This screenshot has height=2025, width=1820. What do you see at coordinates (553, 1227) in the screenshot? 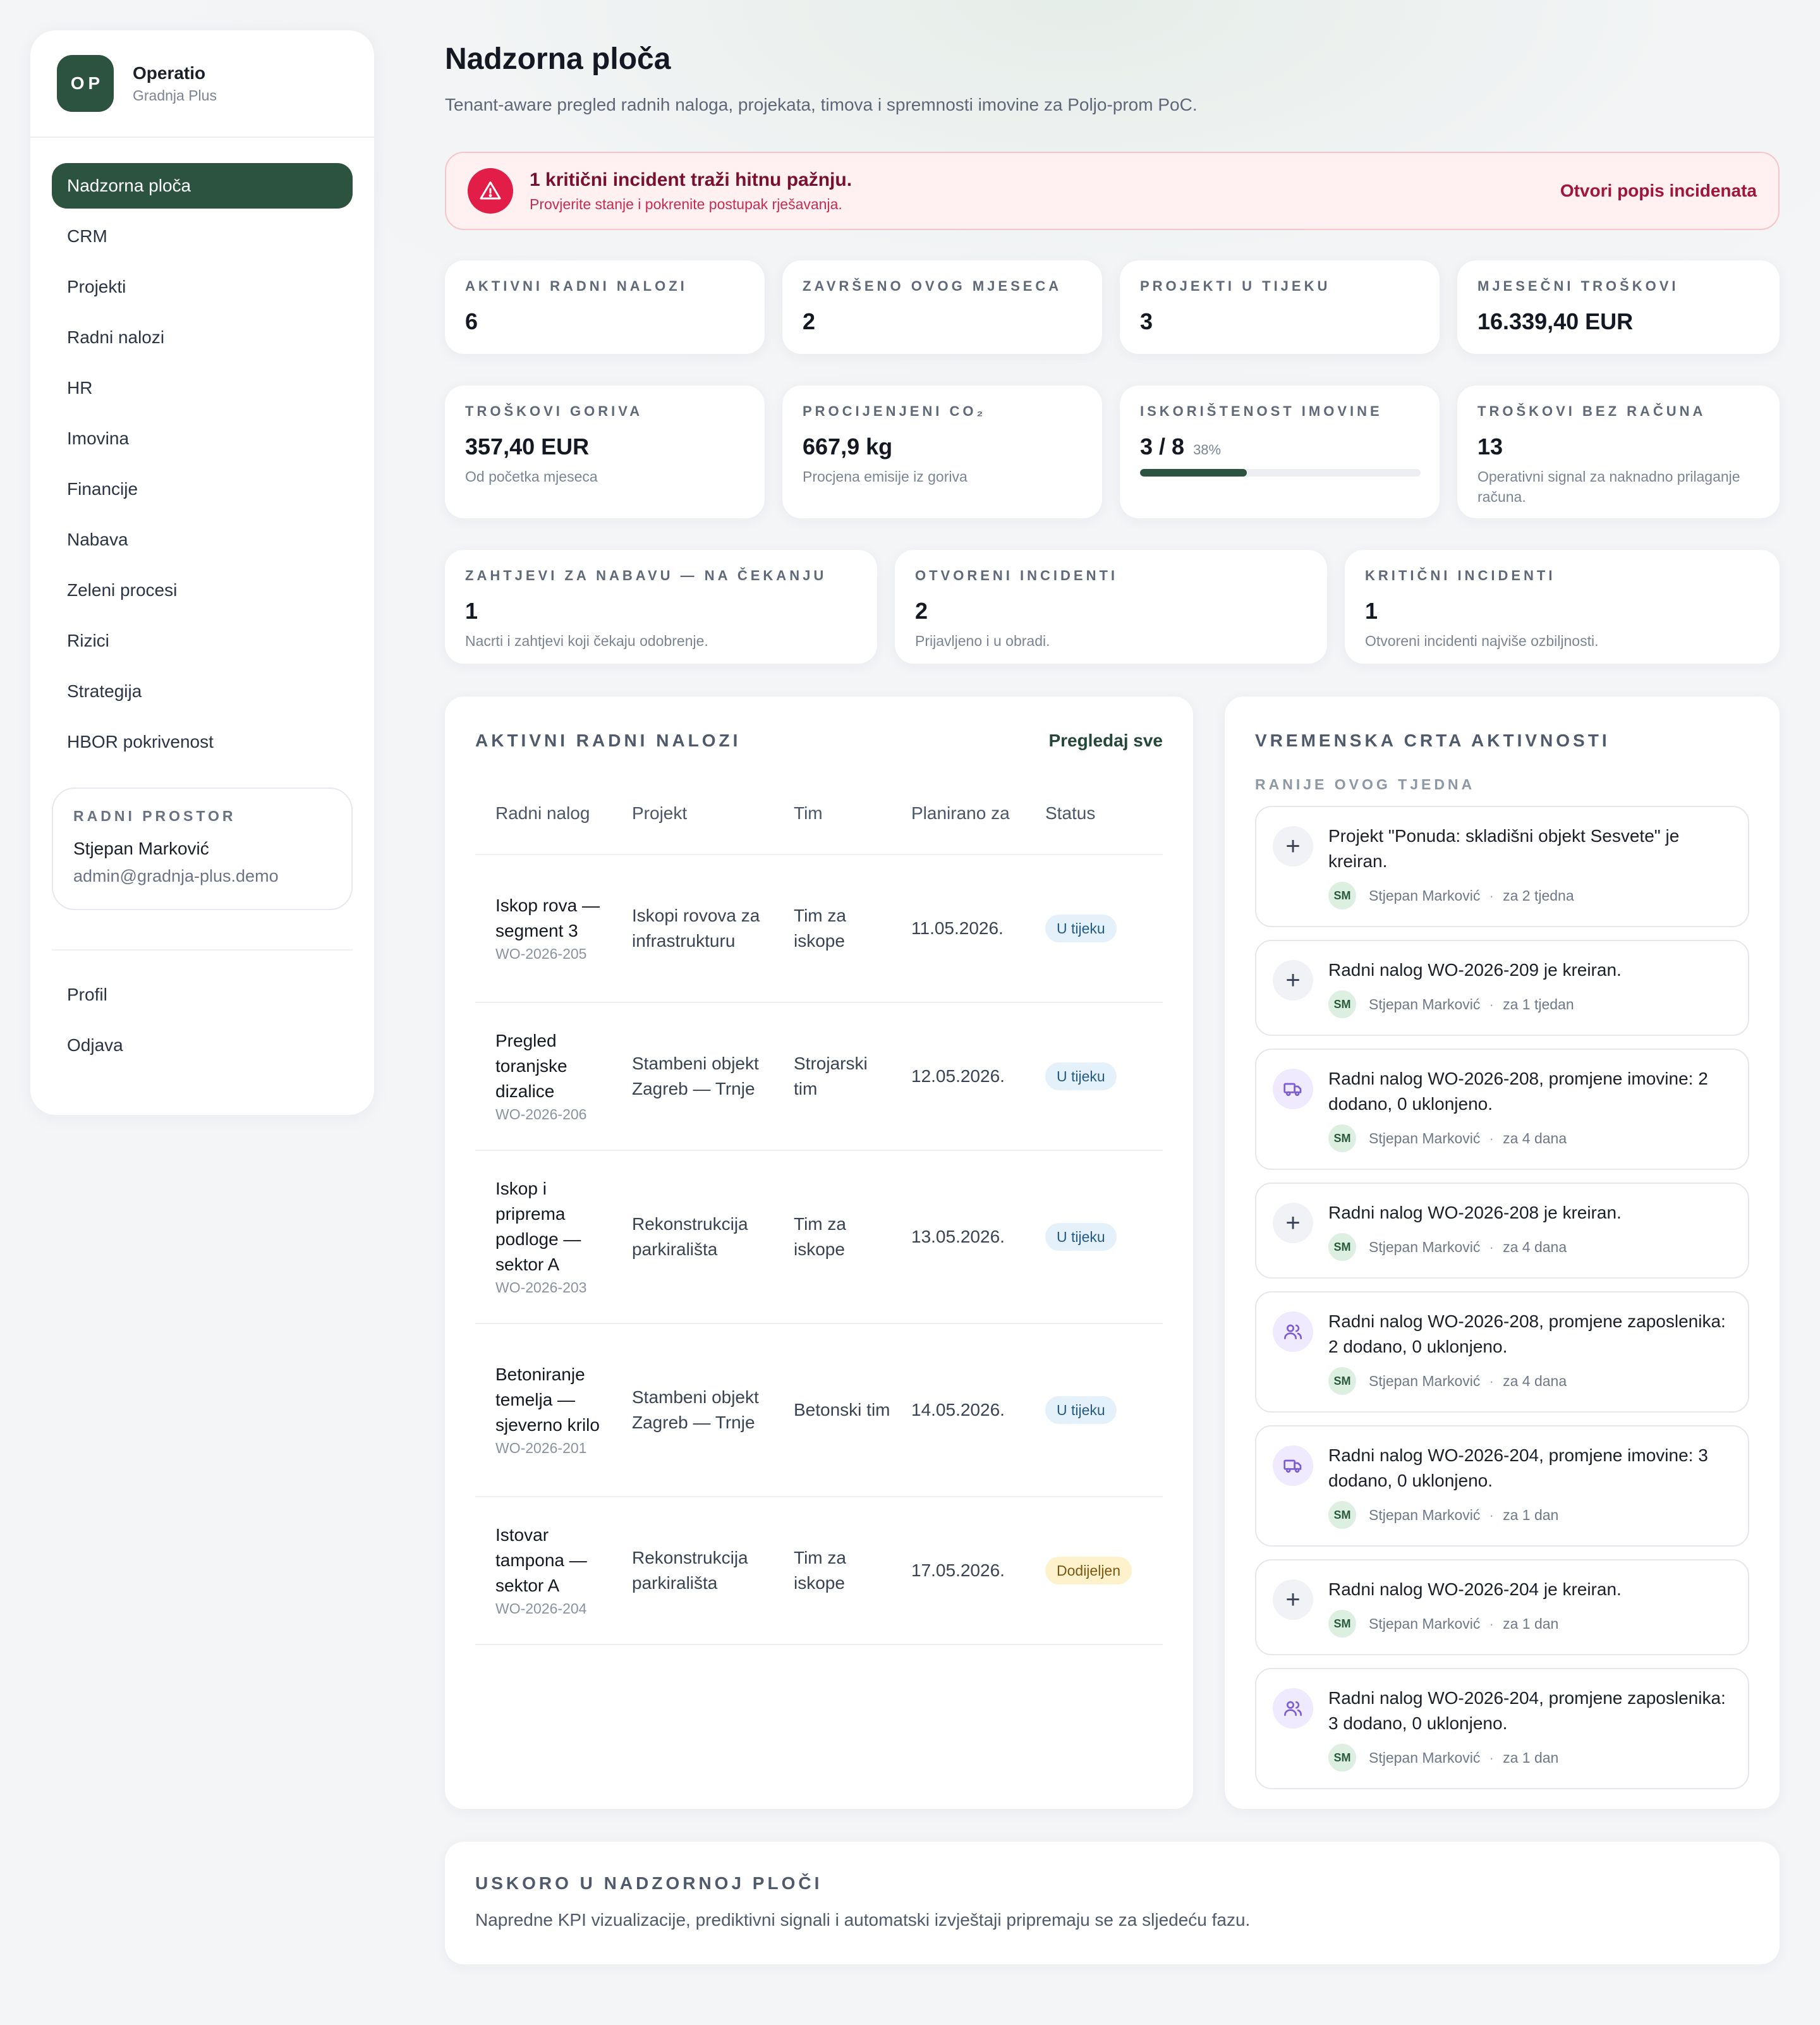
I see `work-order-name: Iskop i priprema podloge — sektor A` at bounding box center [553, 1227].